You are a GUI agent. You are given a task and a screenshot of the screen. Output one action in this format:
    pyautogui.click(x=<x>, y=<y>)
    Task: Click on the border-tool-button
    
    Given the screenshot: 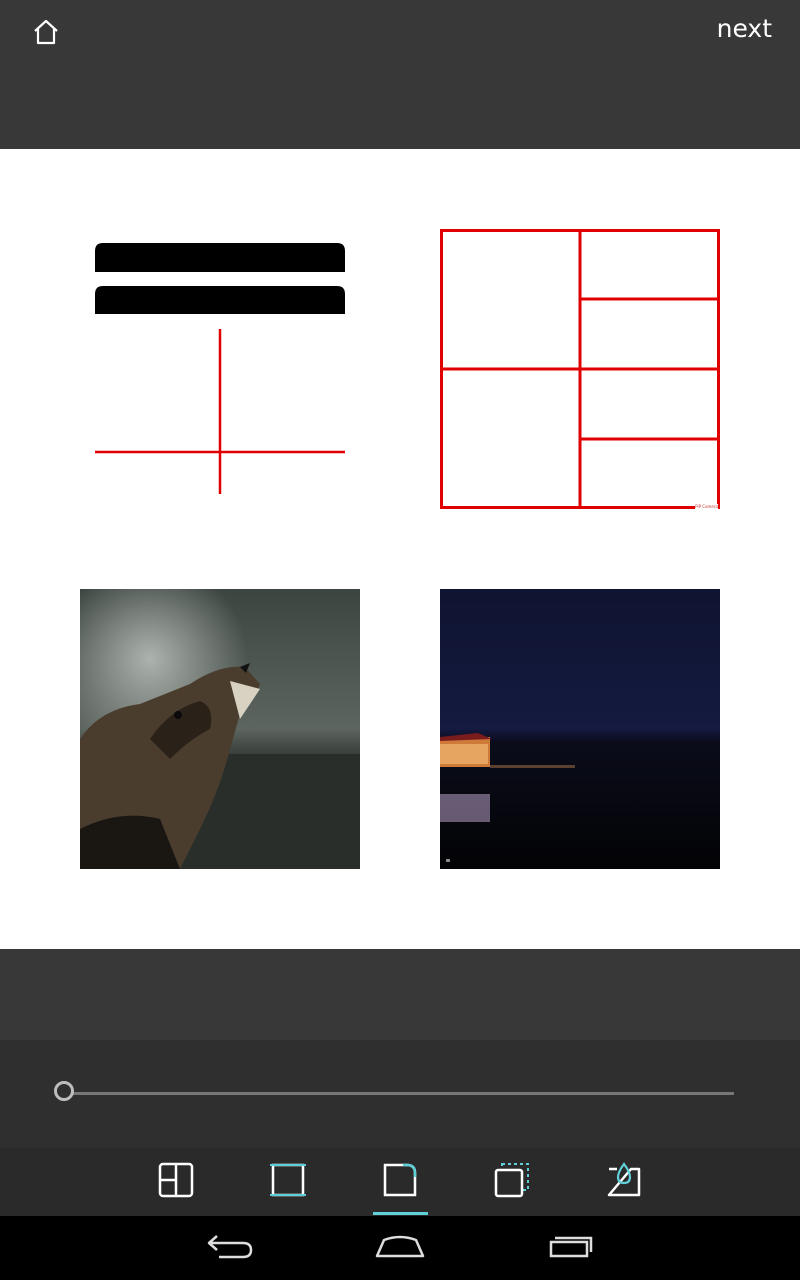 What is the action you would take?
    pyautogui.click(x=288, y=1182)
    